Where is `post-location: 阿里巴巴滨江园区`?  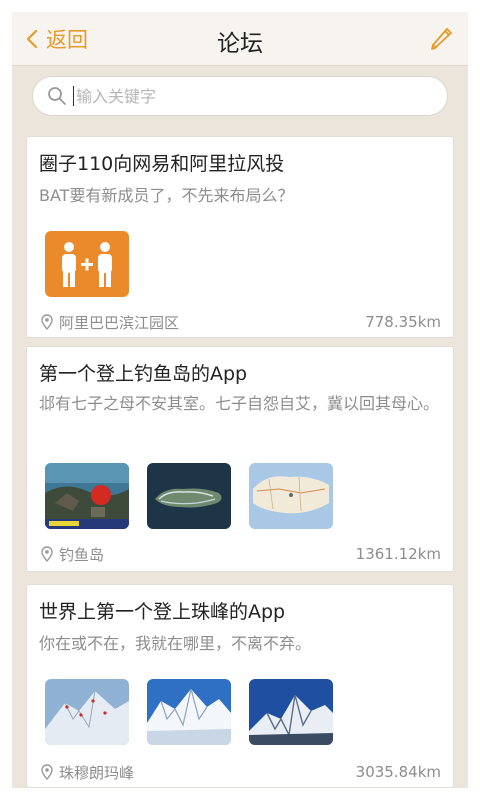
post-location: 阿里巴巴滨江园区 is located at coordinates (110, 322).